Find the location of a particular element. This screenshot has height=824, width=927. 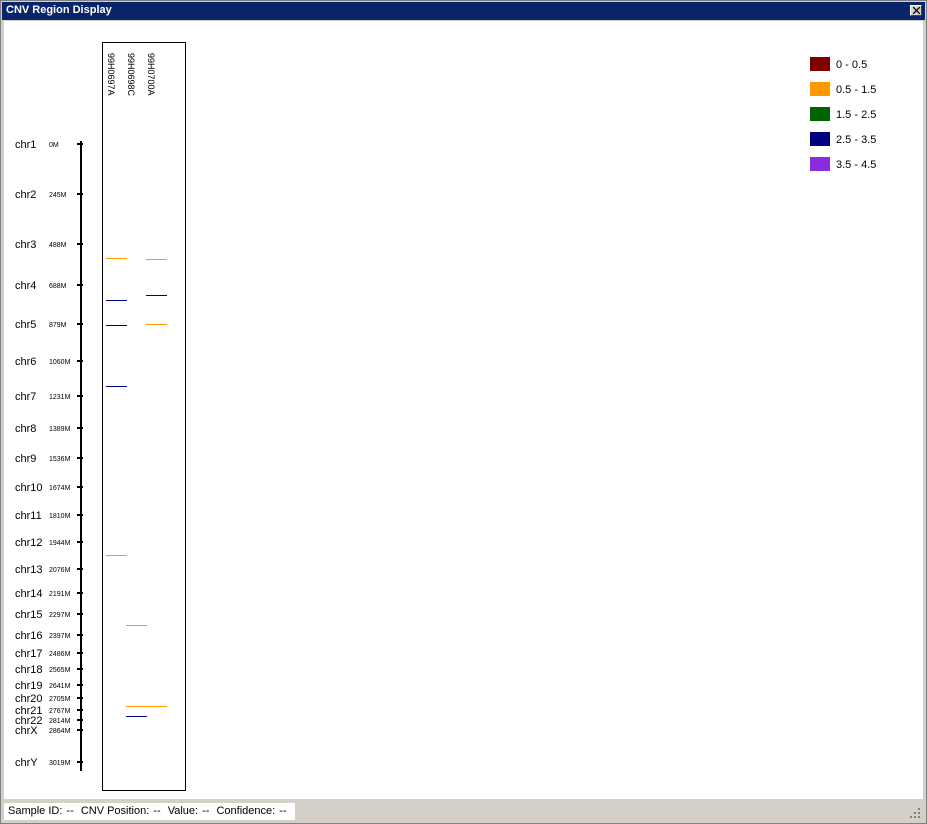

status-value-label: Value: is located at coordinates (183, 811).